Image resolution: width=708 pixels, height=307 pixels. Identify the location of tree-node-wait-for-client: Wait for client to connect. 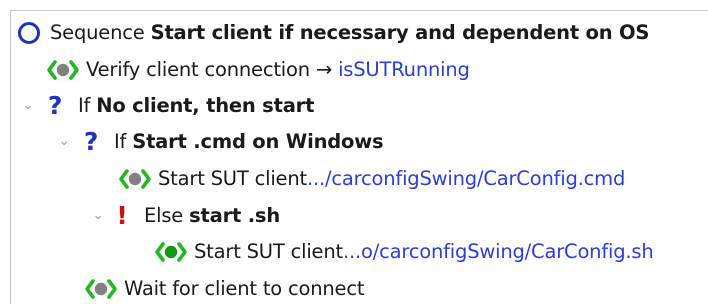
(224, 288).